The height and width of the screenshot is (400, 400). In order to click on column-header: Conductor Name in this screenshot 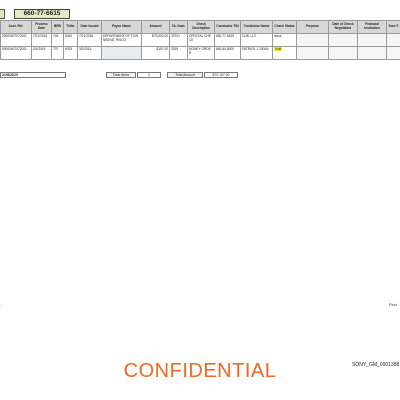, I will do `click(256, 27)`.